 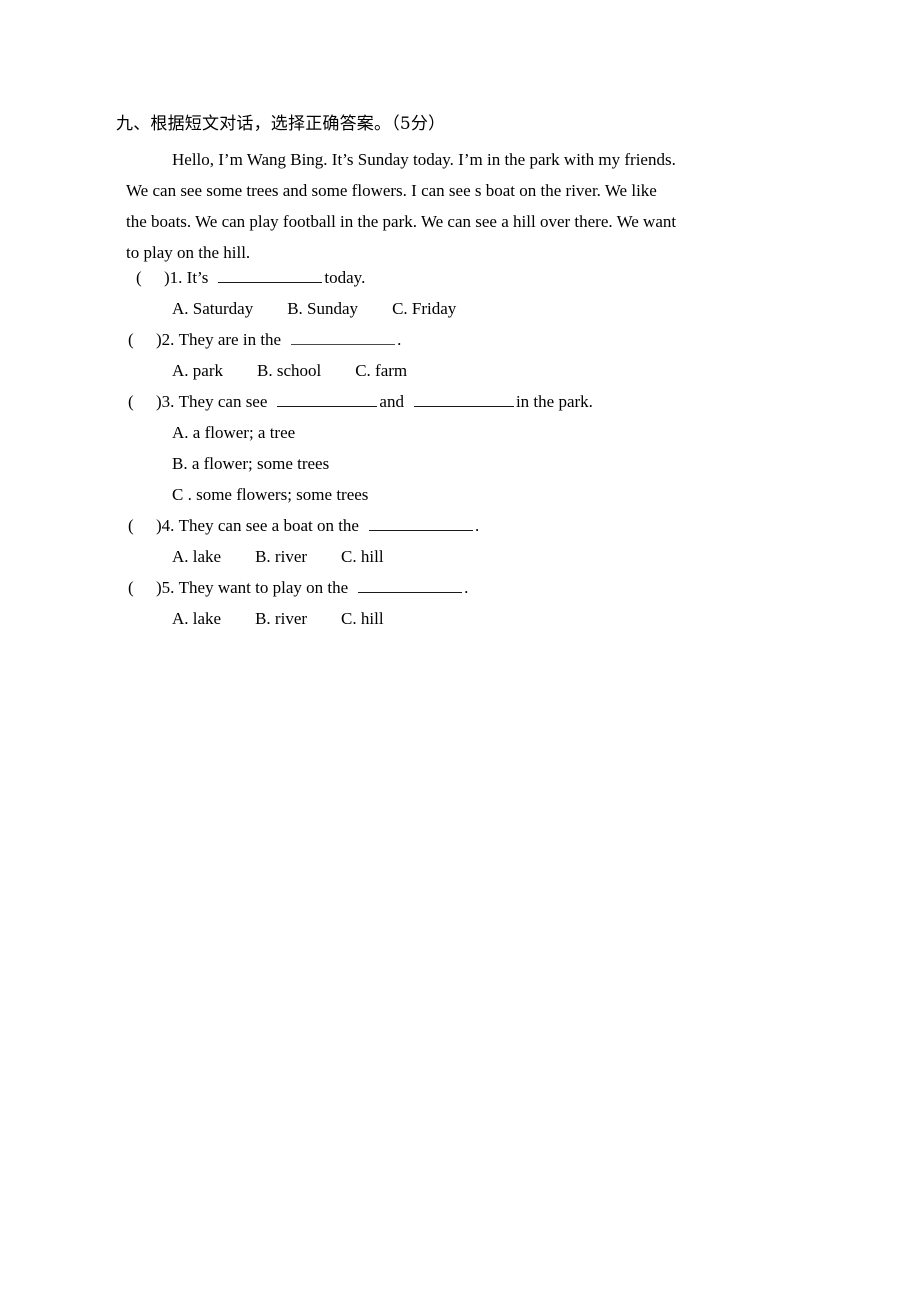 What do you see at coordinates (345, 277) in the screenshot?
I see `question-stem-1-after: today.` at bounding box center [345, 277].